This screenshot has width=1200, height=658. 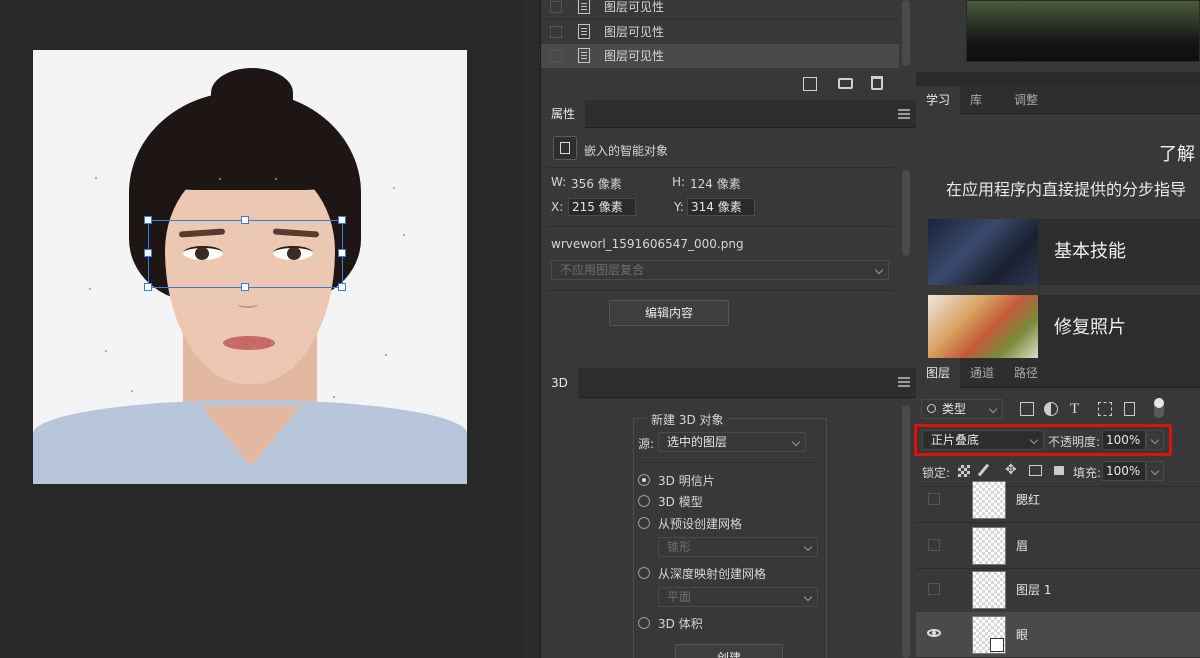 I want to click on layer-name: 眼, so click(x=1022, y=635).